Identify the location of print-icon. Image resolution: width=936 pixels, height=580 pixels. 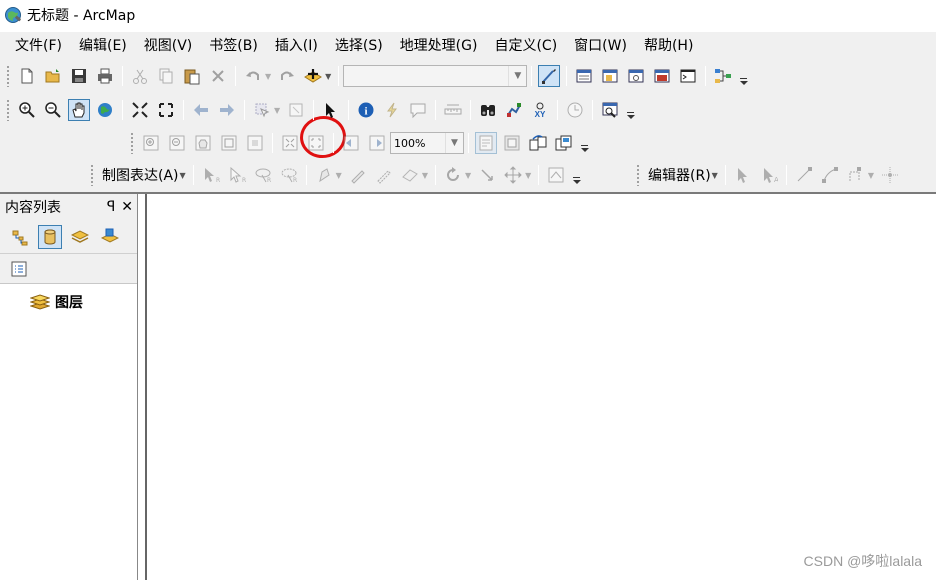
(105, 76).